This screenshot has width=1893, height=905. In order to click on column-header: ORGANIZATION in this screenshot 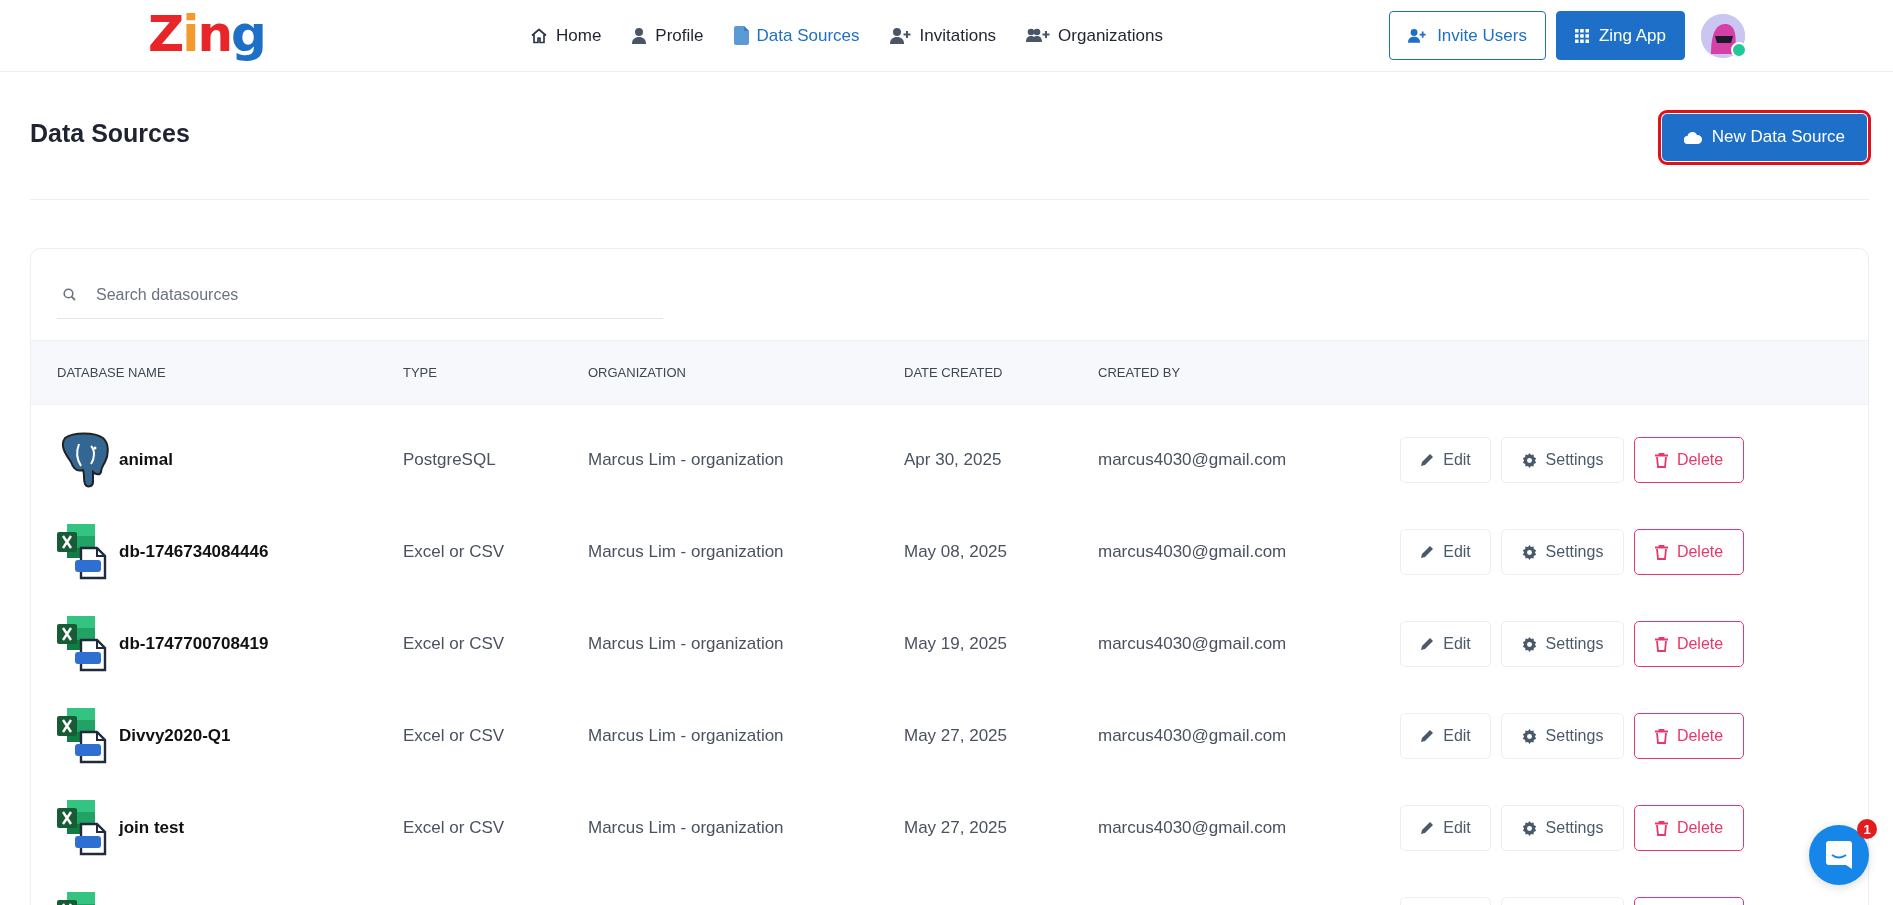, I will do `click(637, 372)`.